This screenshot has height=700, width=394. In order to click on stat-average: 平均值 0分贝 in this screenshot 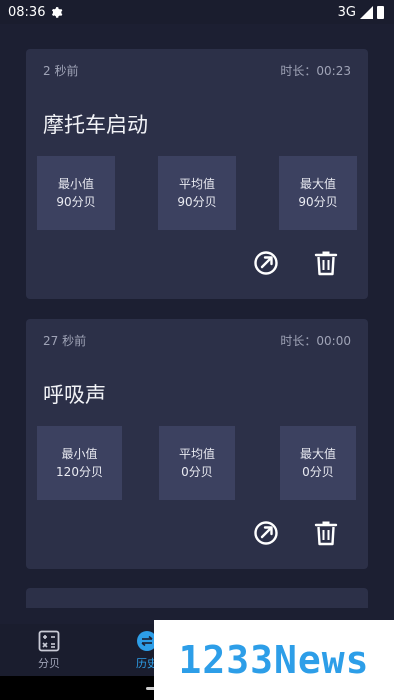, I will do `click(197, 463)`.